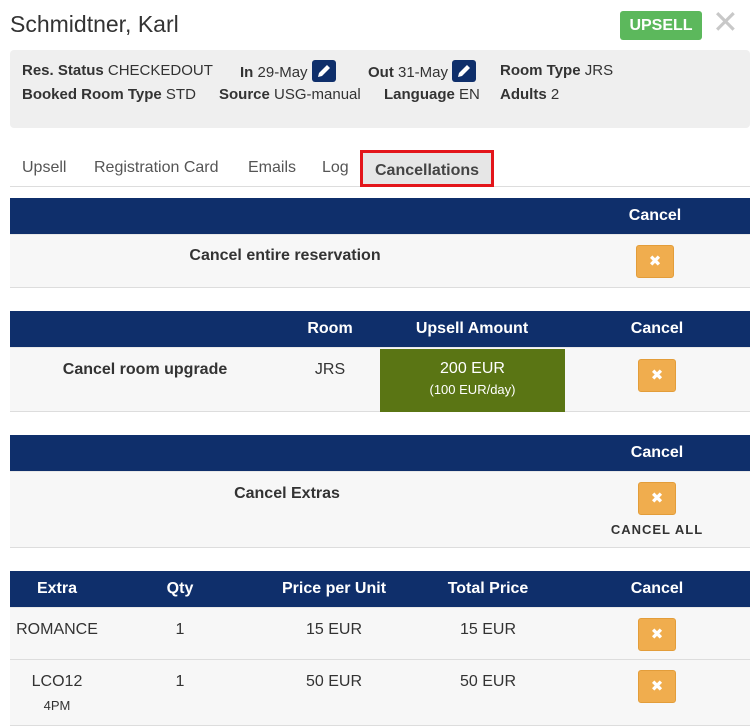 This screenshot has height=726, width=753. What do you see at coordinates (540, 70) in the screenshot?
I see `room-type-label: Room Type` at bounding box center [540, 70].